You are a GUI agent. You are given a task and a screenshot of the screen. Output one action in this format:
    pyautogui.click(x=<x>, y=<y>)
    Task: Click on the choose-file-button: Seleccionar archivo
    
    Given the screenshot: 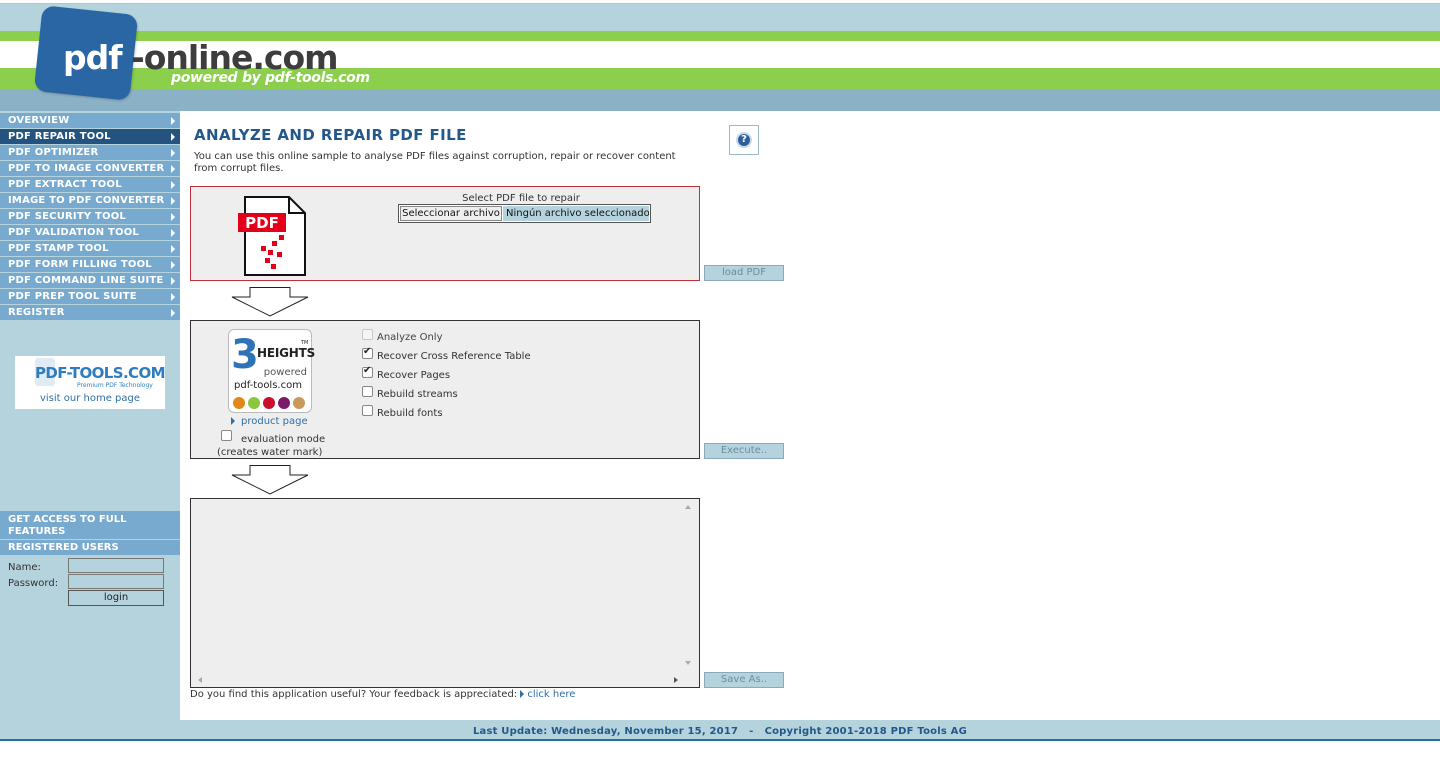 What is the action you would take?
    pyautogui.click(x=451, y=213)
    